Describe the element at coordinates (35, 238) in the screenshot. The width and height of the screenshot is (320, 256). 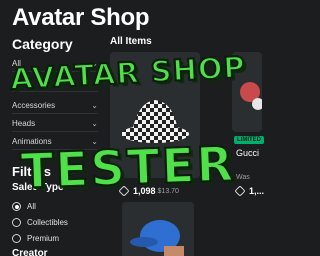
I see `sales-type-premium: Premium` at that location.